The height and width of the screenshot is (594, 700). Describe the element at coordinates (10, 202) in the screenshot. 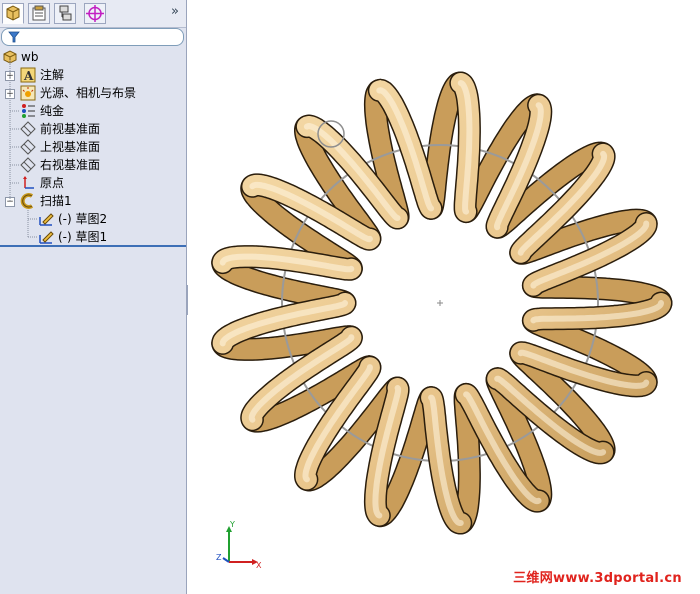

I see `collapse-minus-icon: −` at that location.